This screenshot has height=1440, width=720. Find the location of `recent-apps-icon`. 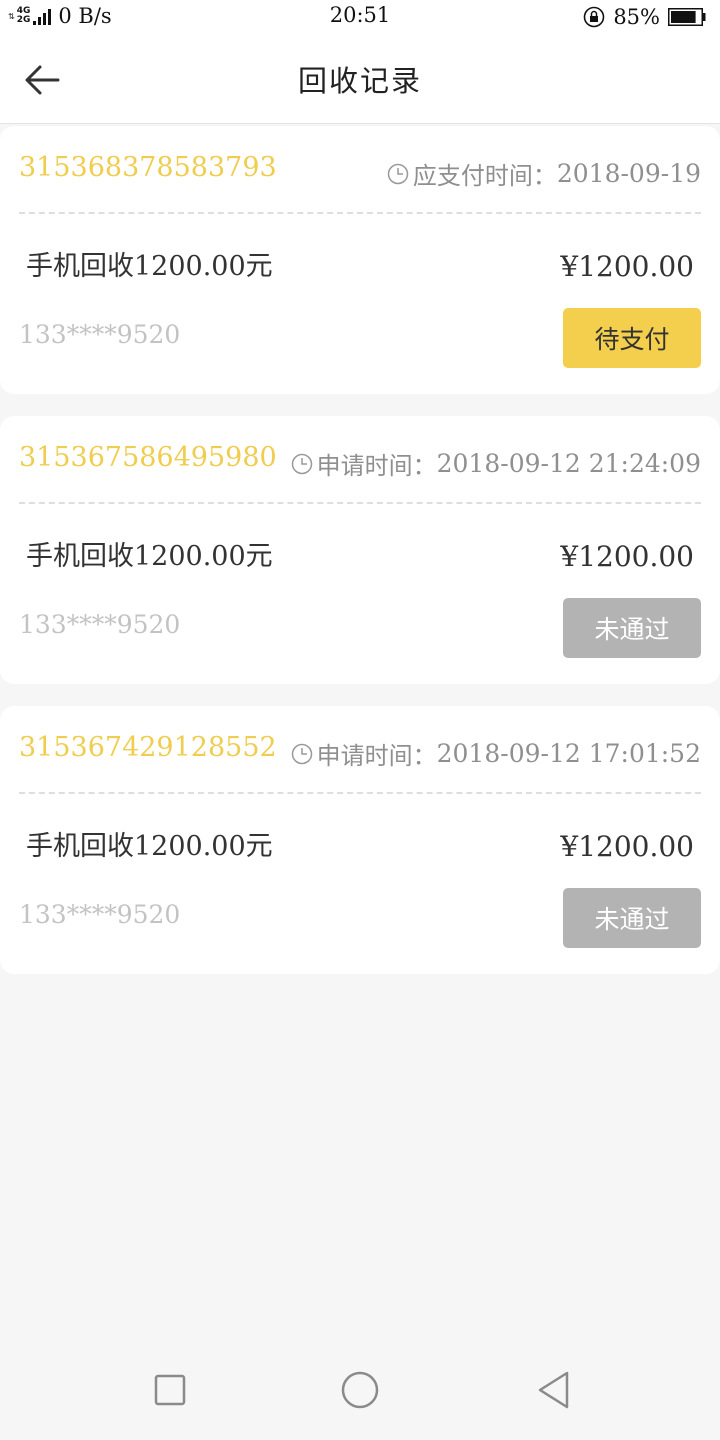

recent-apps-icon is located at coordinates (170, 1390).